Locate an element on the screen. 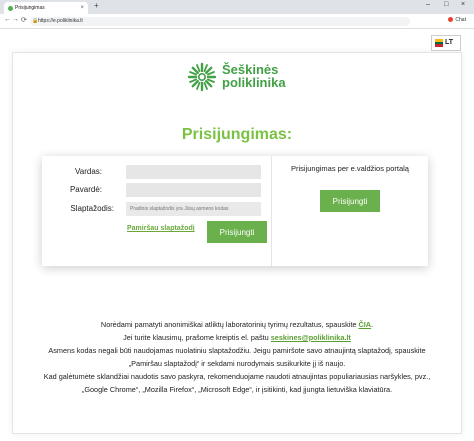 Image resolution: width=474 pixels, height=441 pixels. password-label: Slaptažodis: is located at coordinates (92, 208).